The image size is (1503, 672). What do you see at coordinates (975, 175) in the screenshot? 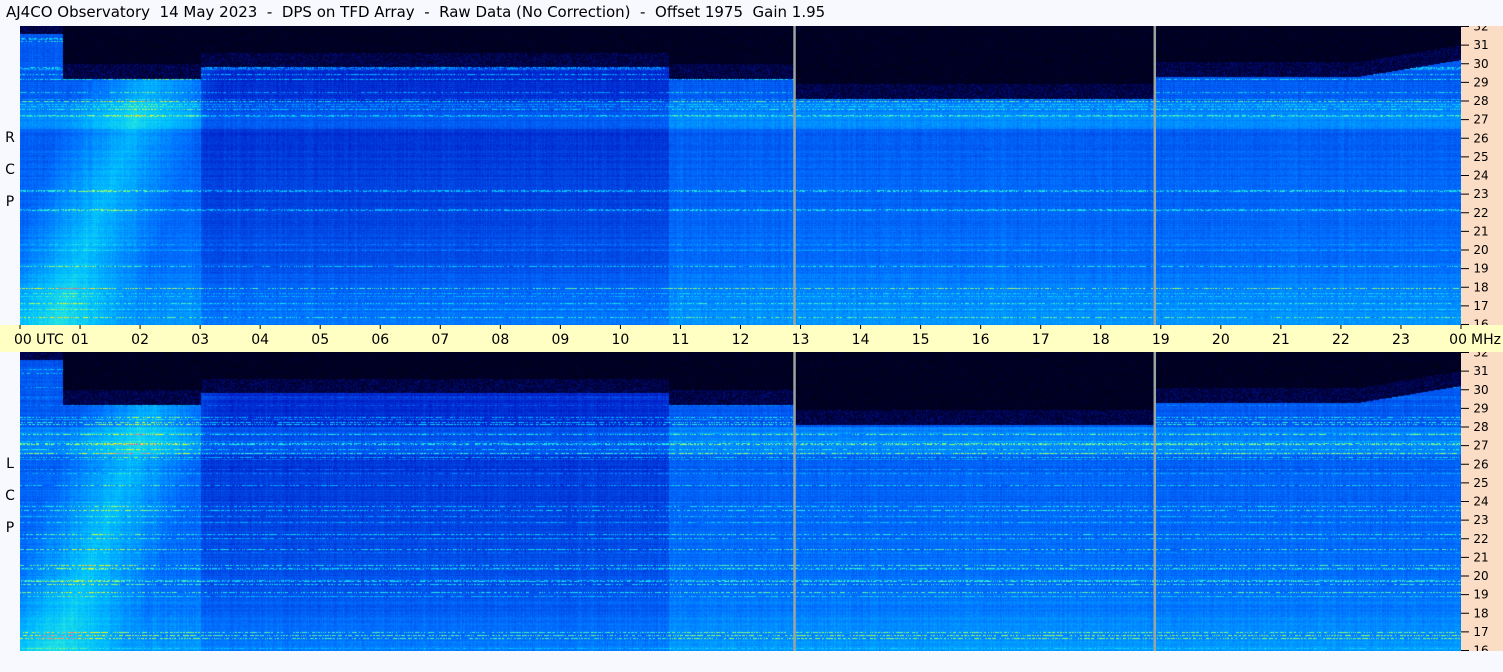
I see `rcp-marker-lines` at bounding box center [975, 175].